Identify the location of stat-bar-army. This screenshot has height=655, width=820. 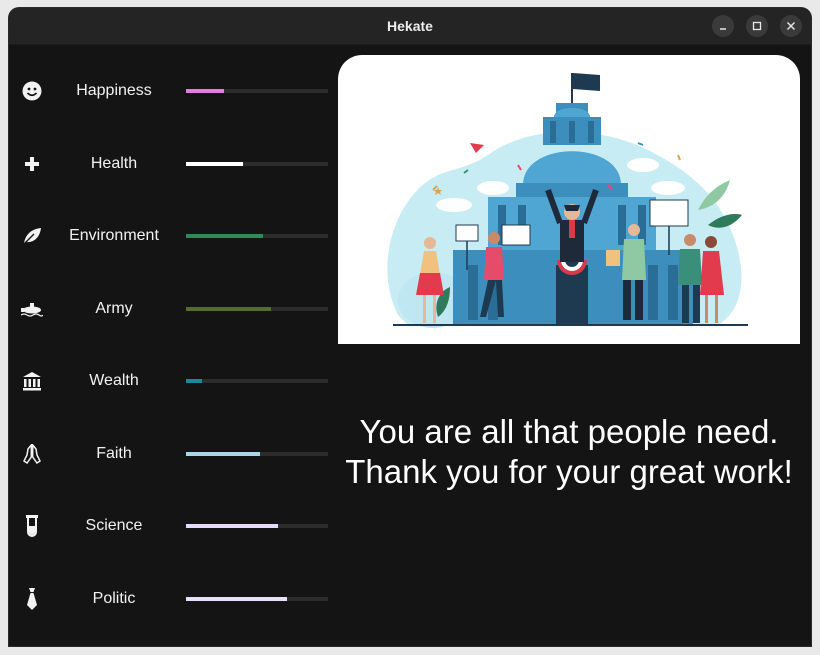
(257, 309).